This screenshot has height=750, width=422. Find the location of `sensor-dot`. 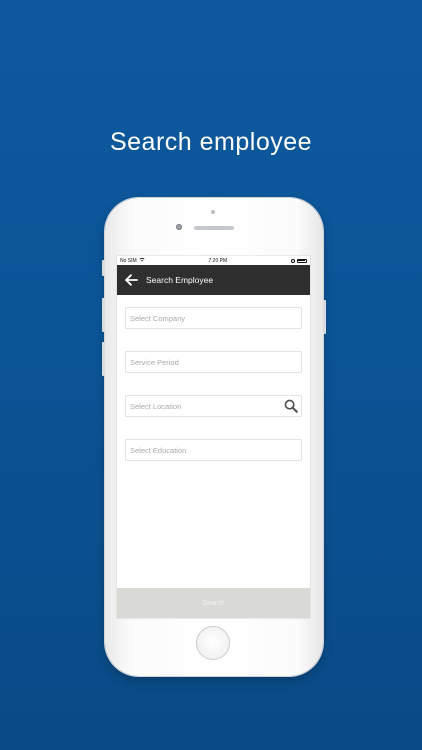

sensor-dot is located at coordinates (213, 212).